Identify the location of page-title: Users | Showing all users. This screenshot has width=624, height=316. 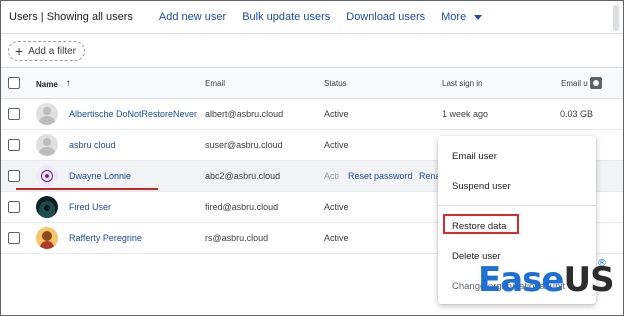
(71, 17).